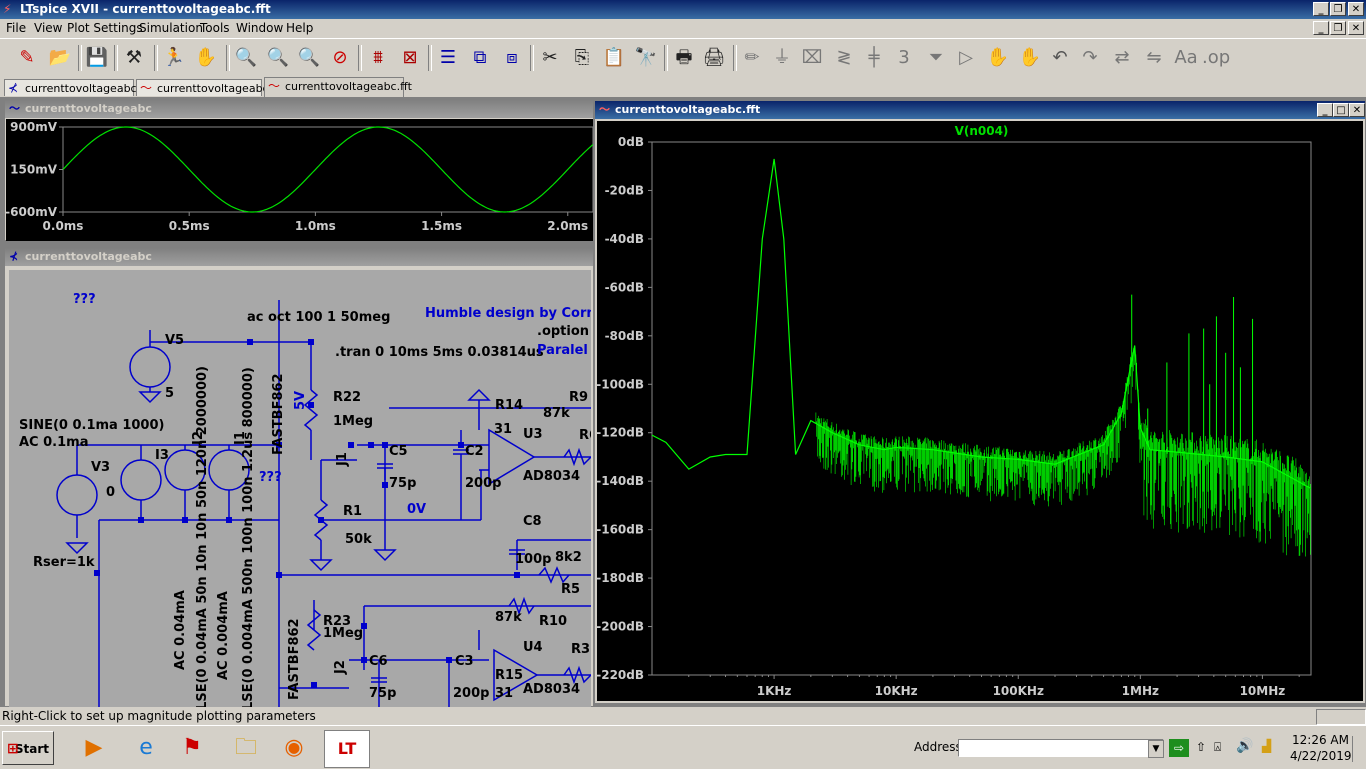 This screenshot has width=1366, height=769. I want to click on zoom-cancel-icon: ⊘, so click(340, 58).